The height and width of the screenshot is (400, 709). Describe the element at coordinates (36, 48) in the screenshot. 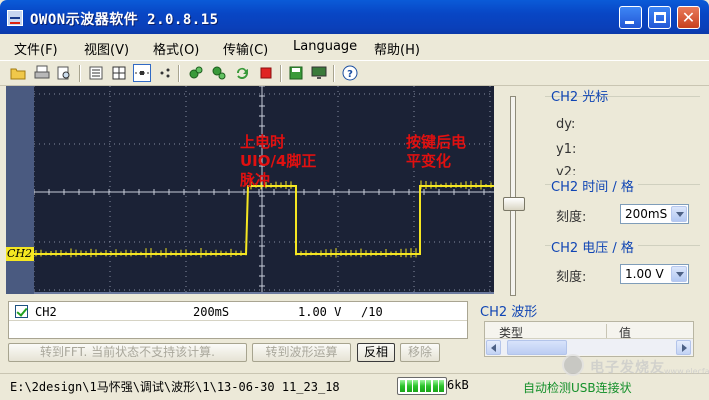

I see `menu-file: 文件(F)` at that location.